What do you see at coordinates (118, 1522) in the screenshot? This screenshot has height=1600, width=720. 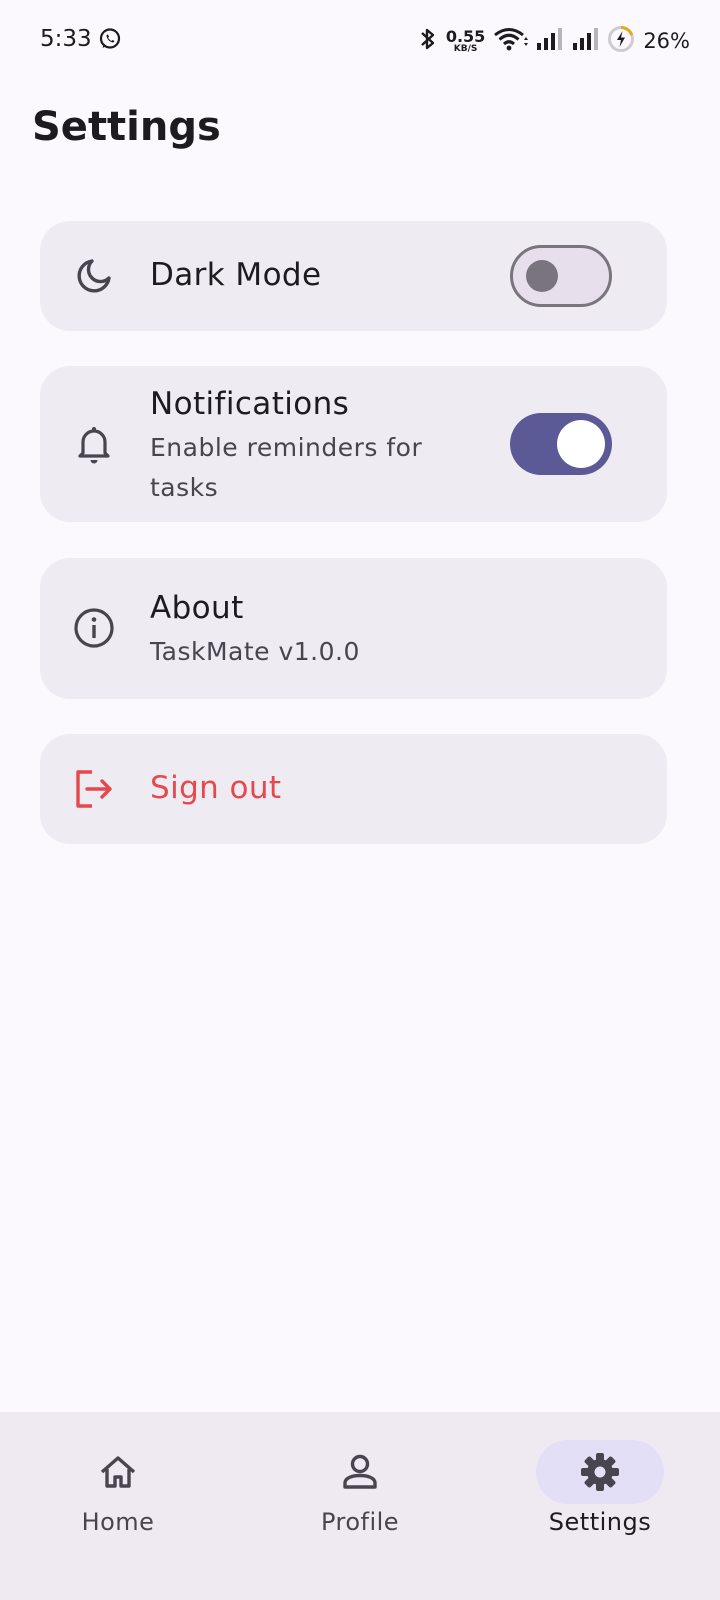 I see `nav-label: Home` at bounding box center [118, 1522].